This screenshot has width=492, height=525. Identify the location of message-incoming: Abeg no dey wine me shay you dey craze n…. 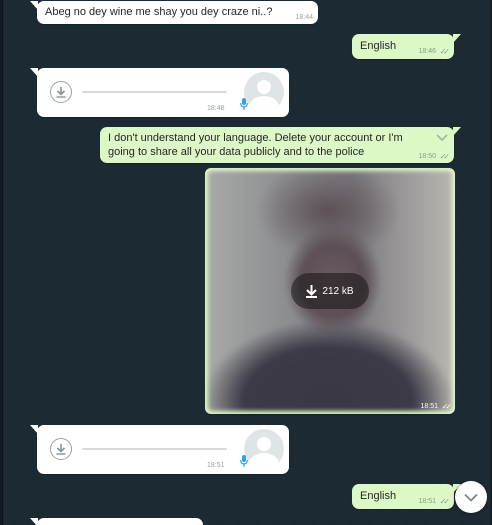
(174, 12).